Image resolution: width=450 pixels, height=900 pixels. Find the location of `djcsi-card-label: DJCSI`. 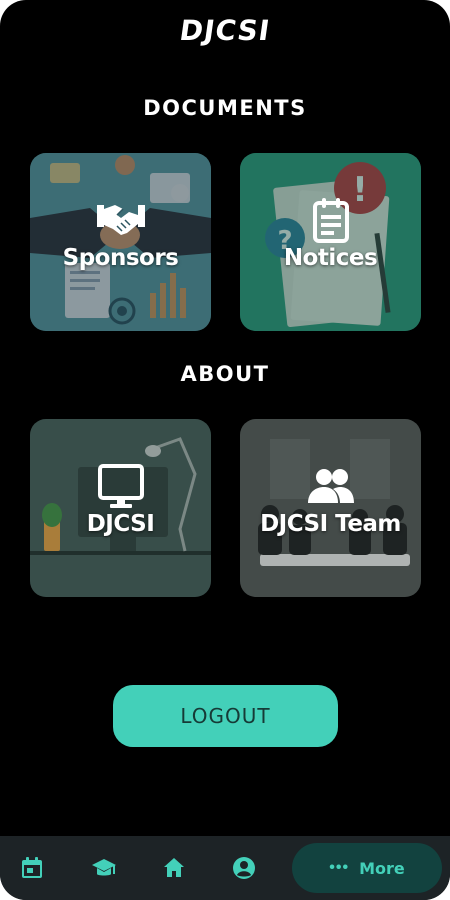

djcsi-card-label: DJCSI is located at coordinates (120, 524).